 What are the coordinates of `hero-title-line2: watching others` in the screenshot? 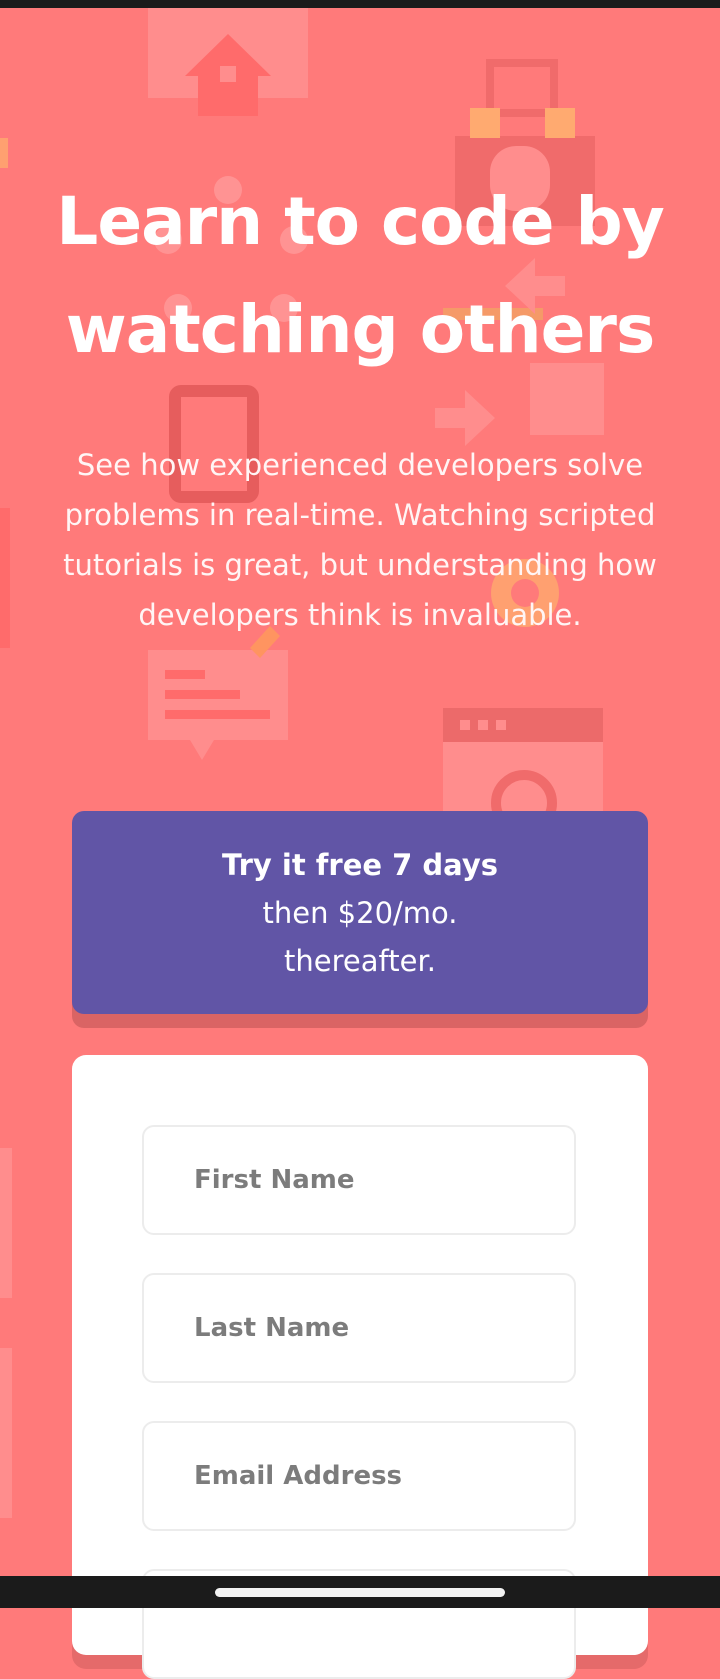 It's located at (360, 329).